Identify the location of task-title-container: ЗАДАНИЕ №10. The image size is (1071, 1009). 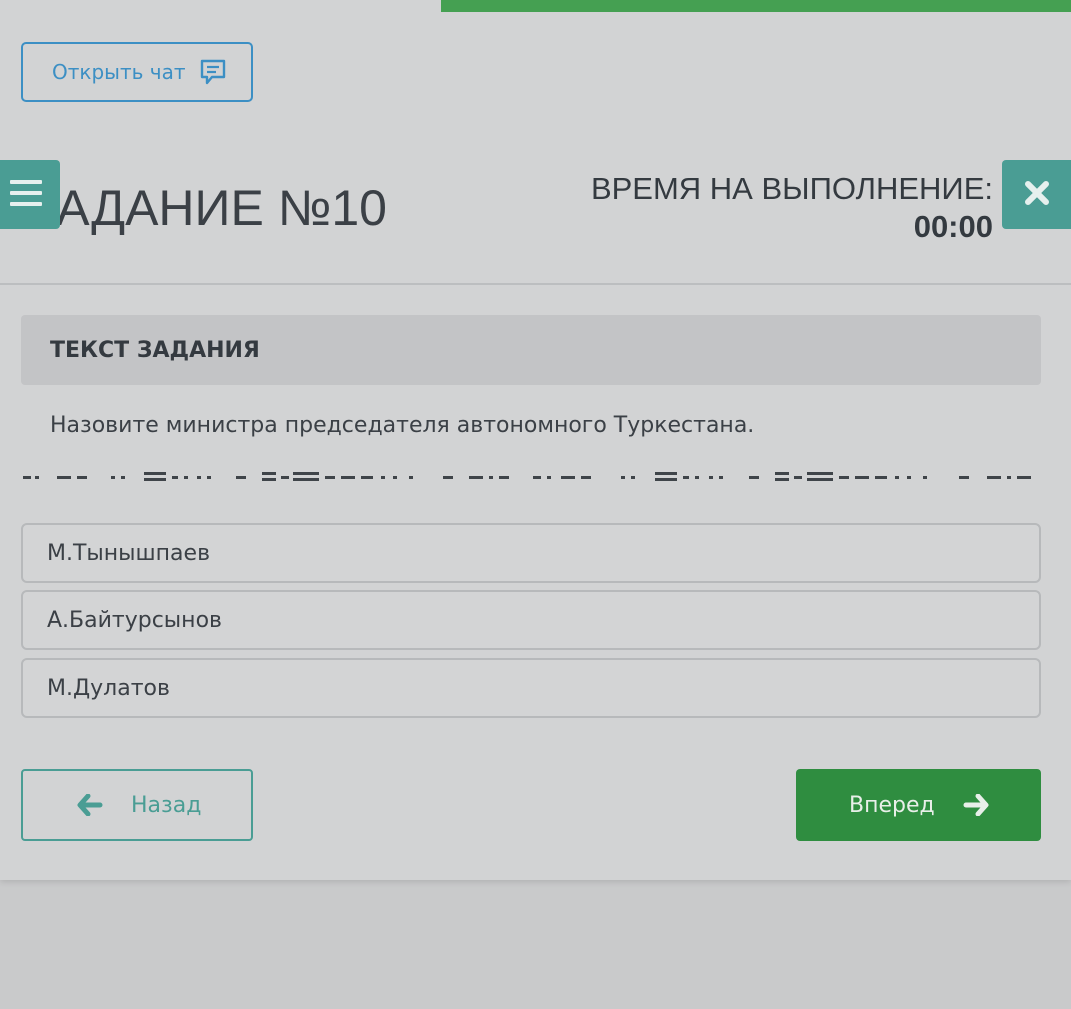
(210, 208).